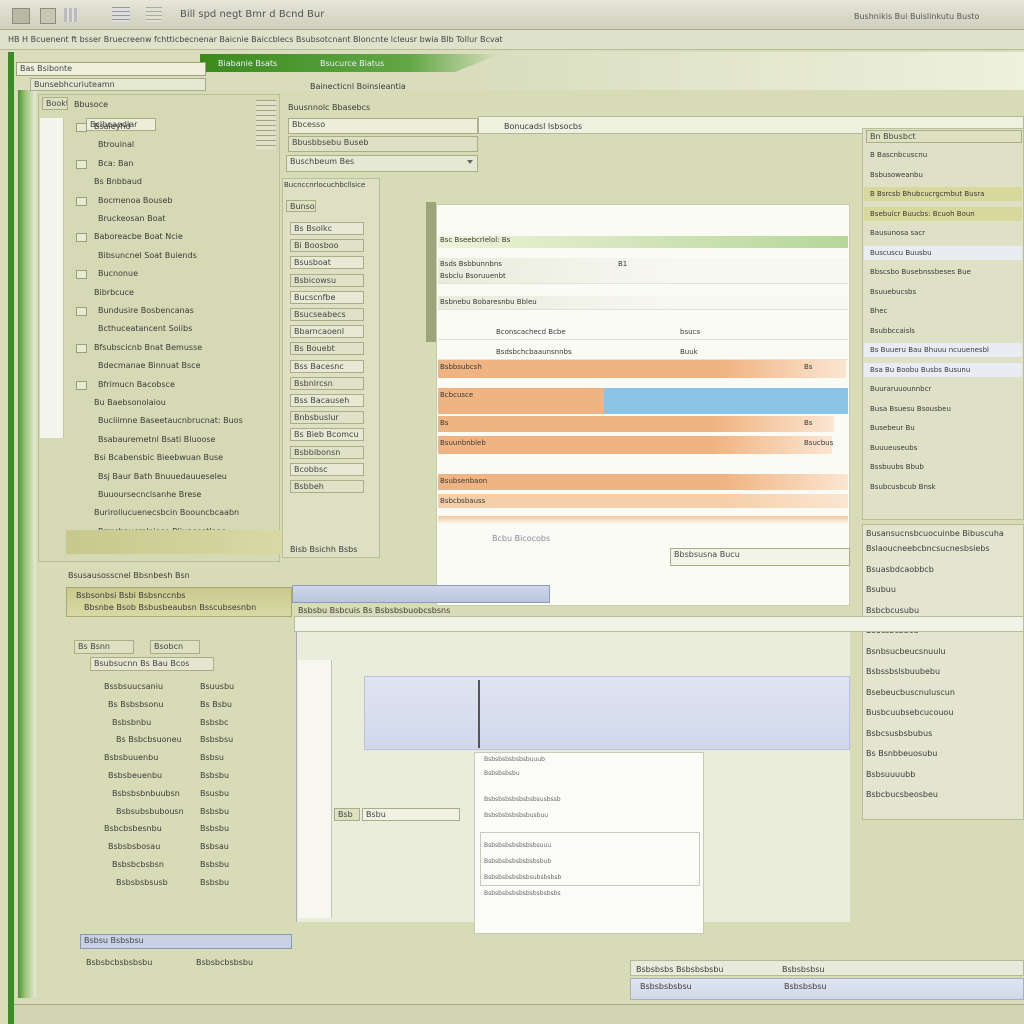 Image resolution: width=1024 pixels, height=1024 pixels. Describe the element at coordinates (104, 647) in the screenshot. I see `bottom-left-tab-1: Bs Bsnn` at that location.